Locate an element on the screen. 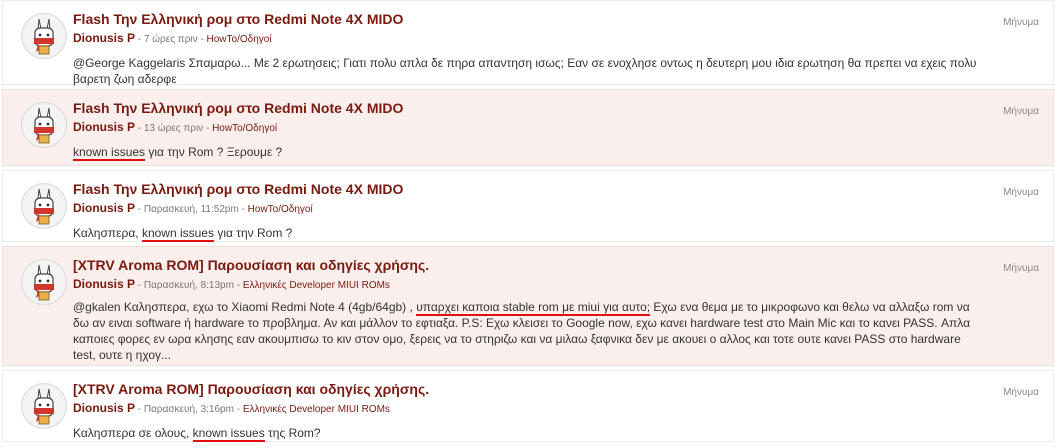  snippet-text: για την Rom ? is located at coordinates (253, 233).